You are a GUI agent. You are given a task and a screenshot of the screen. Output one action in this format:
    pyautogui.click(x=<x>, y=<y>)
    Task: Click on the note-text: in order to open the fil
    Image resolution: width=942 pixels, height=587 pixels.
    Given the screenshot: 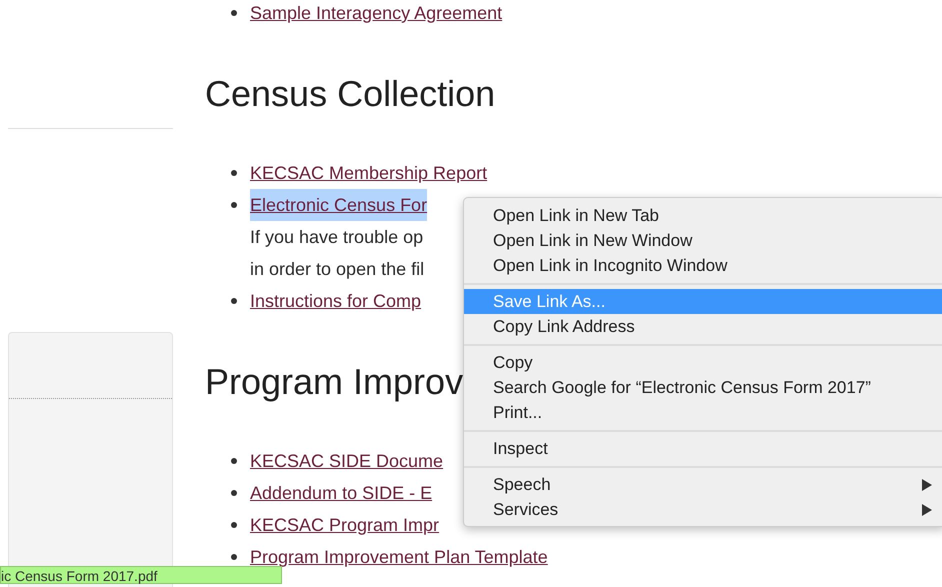 What is the action you would take?
    pyautogui.click(x=338, y=269)
    